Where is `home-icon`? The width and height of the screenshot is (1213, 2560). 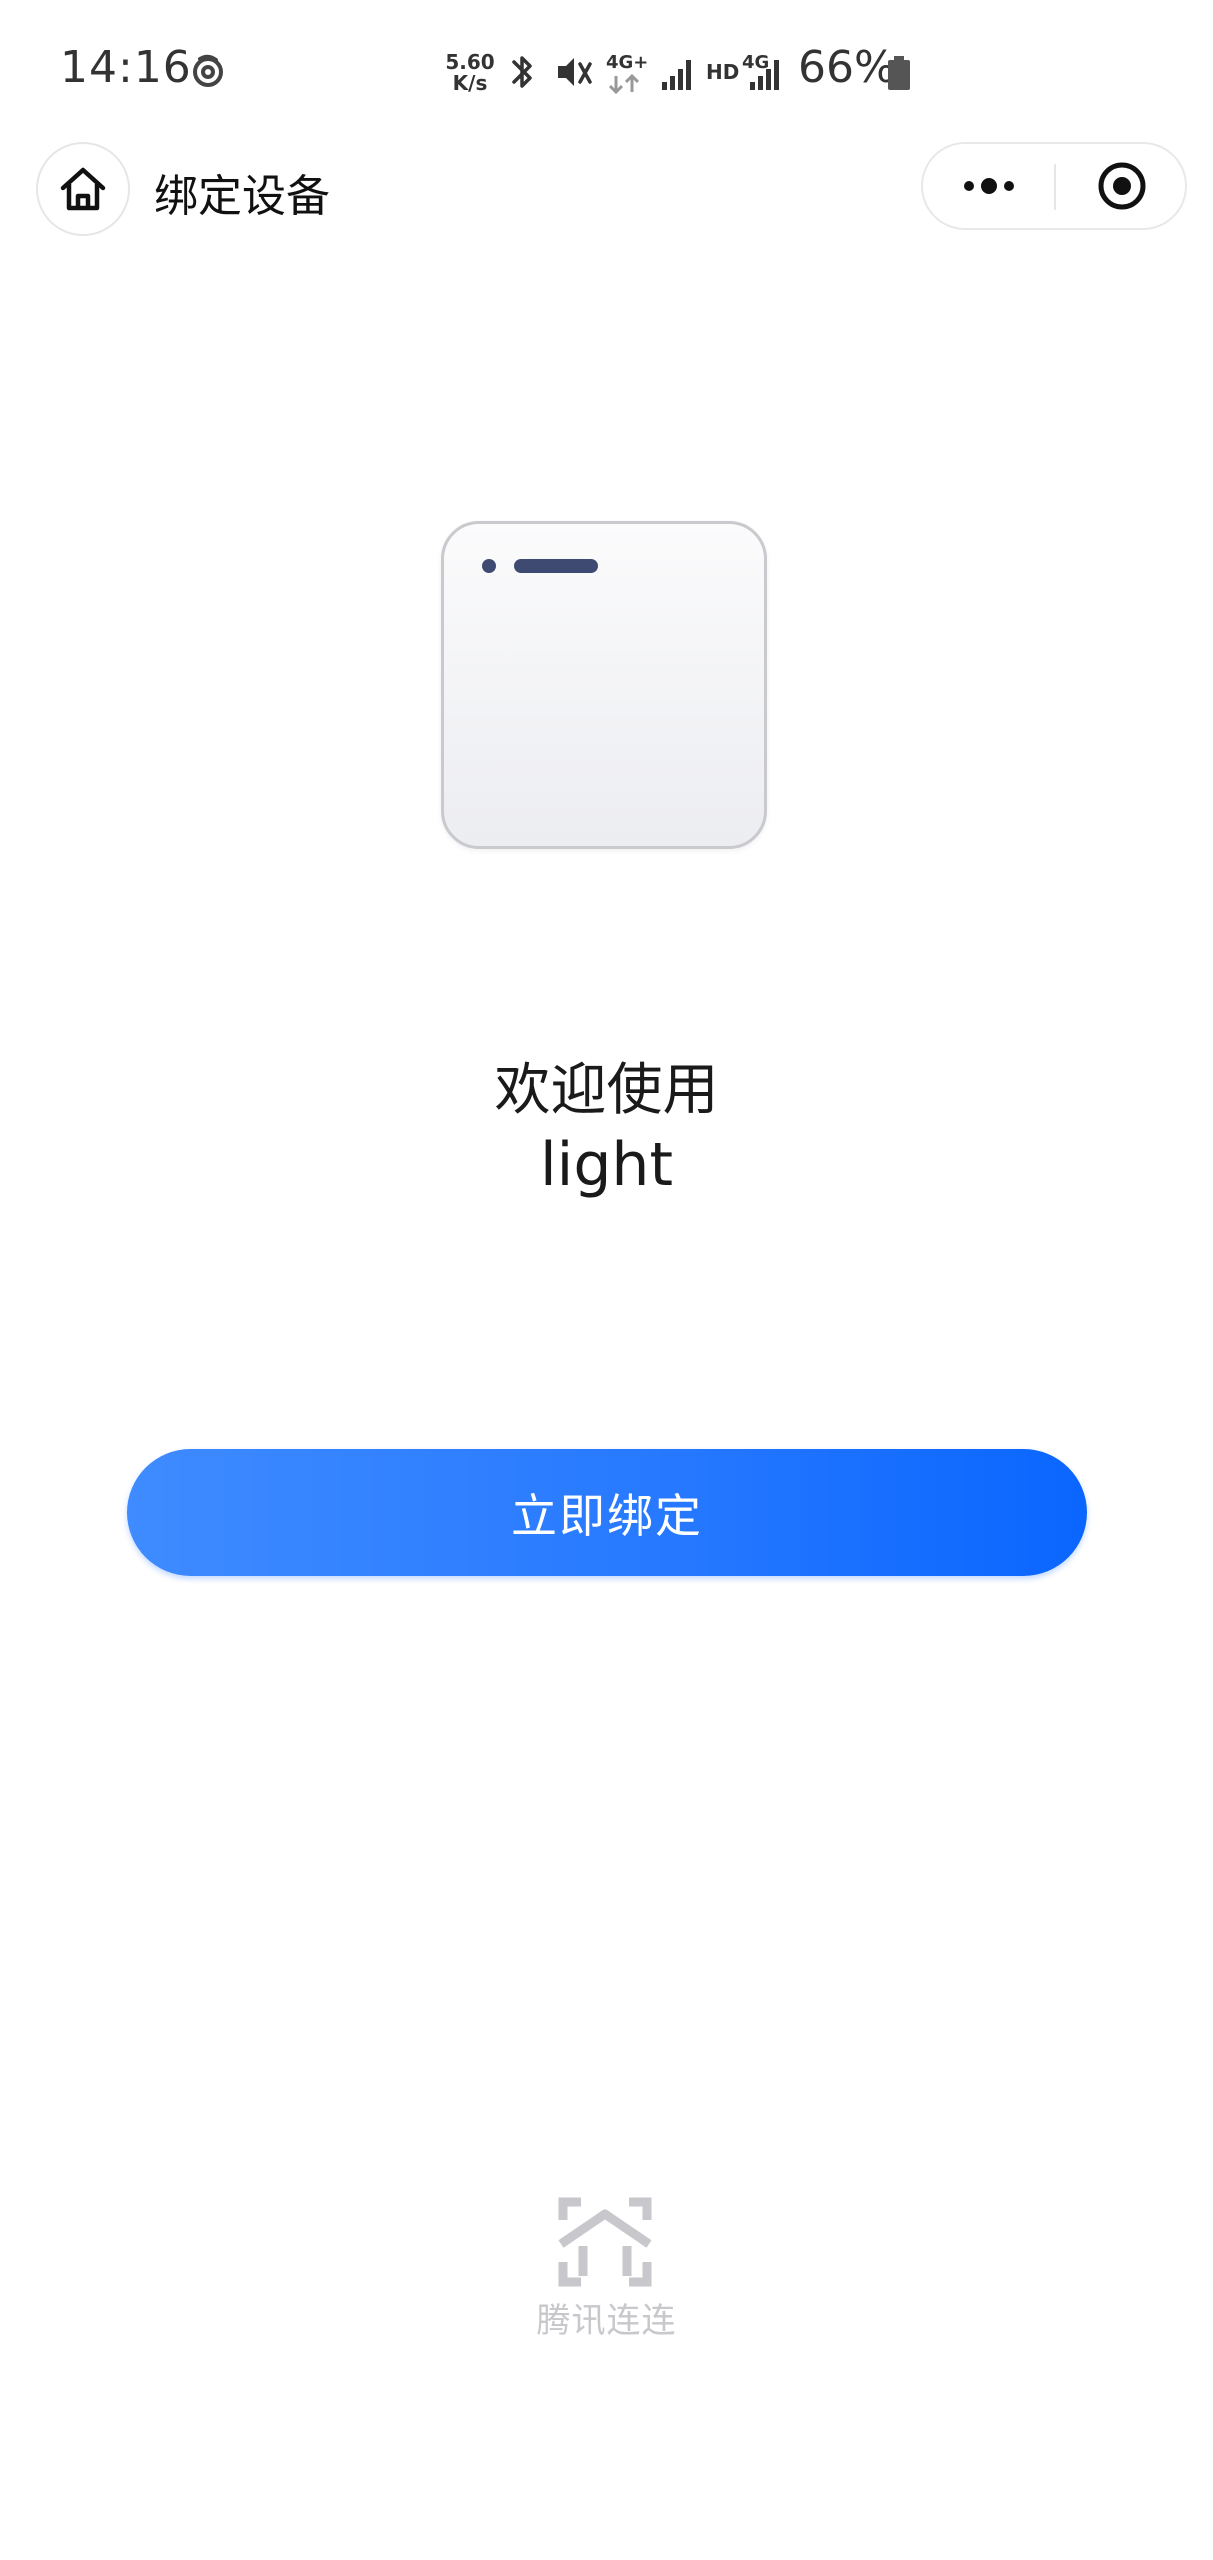 home-icon is located at coordinates (83, 189).